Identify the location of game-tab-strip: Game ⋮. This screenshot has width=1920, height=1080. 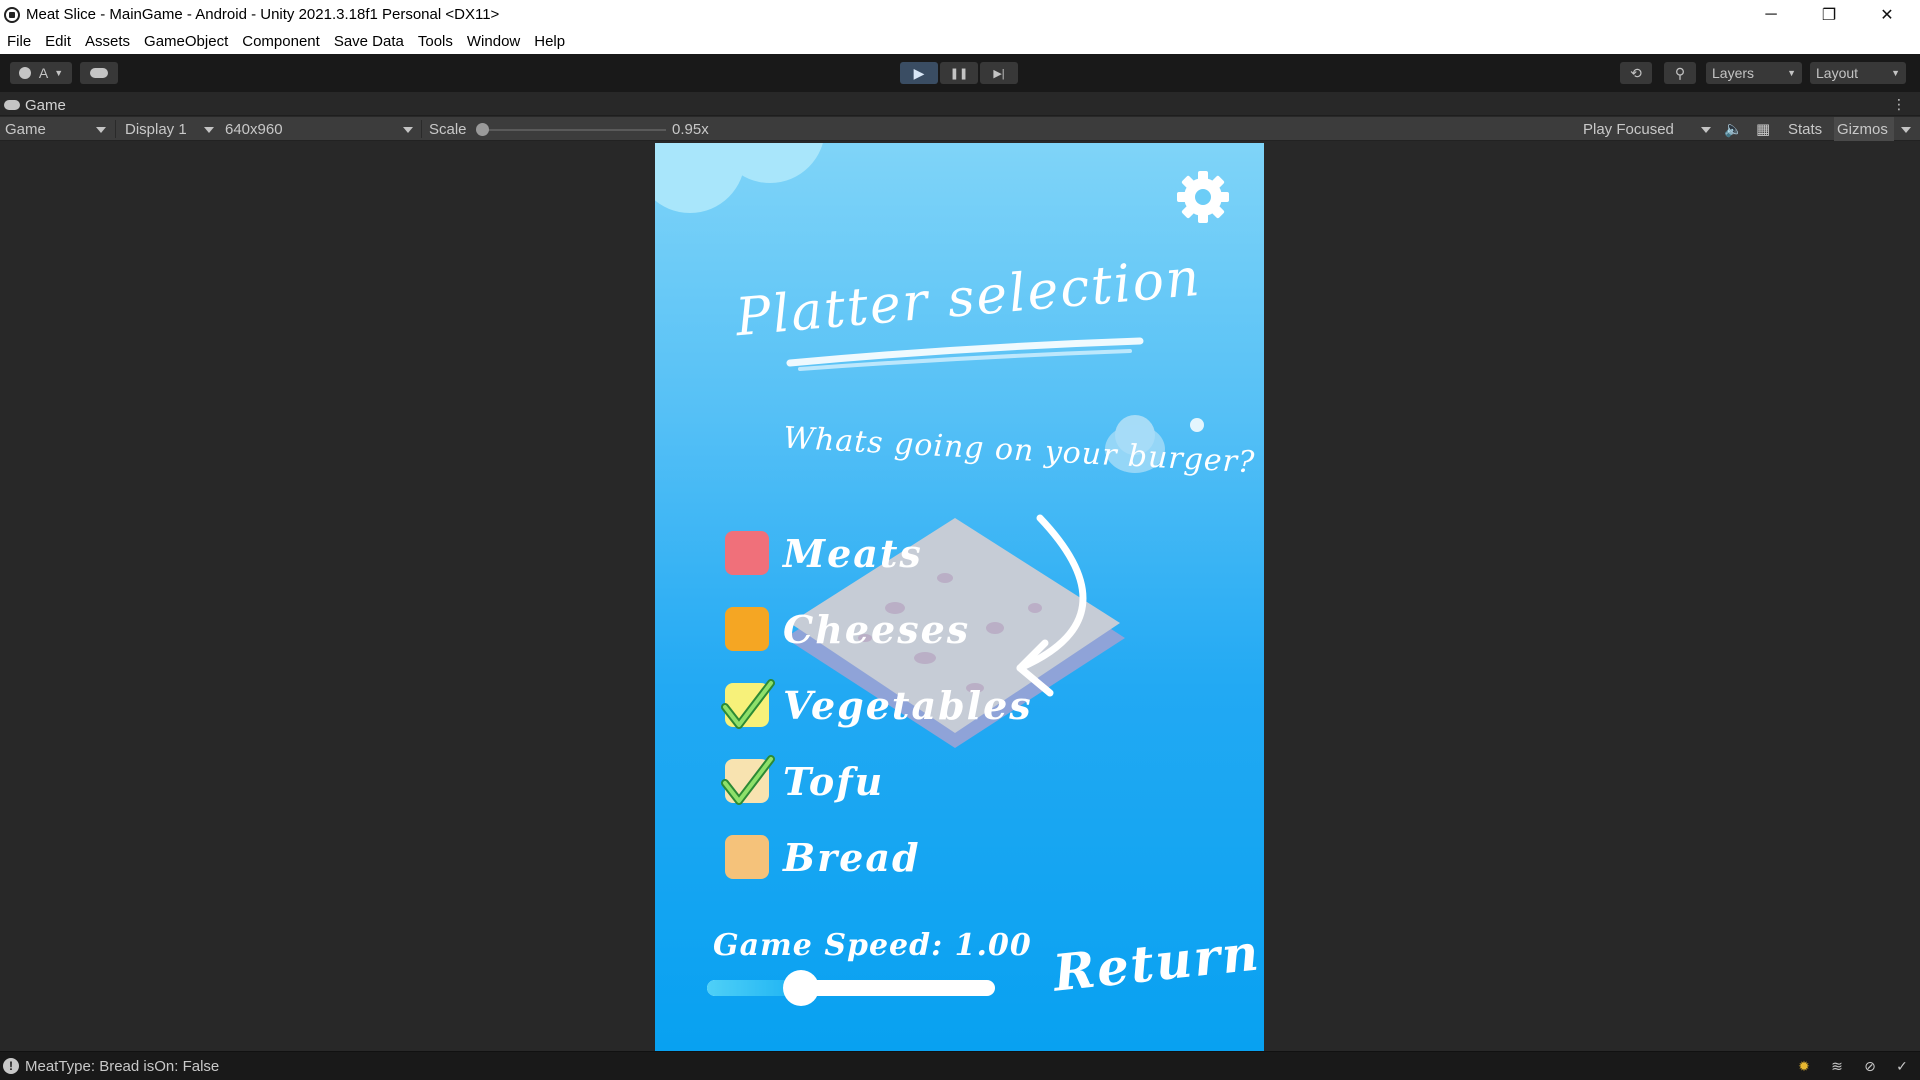
(960, 104).